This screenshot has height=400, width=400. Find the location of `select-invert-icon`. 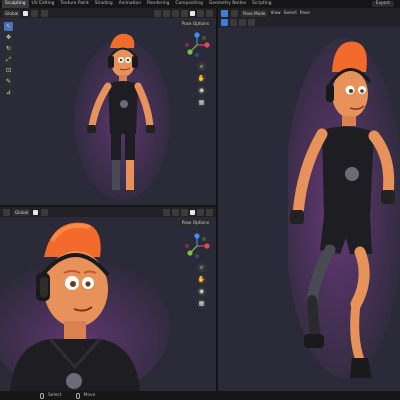

select-invert-icon is located at coordinates (251, 22).